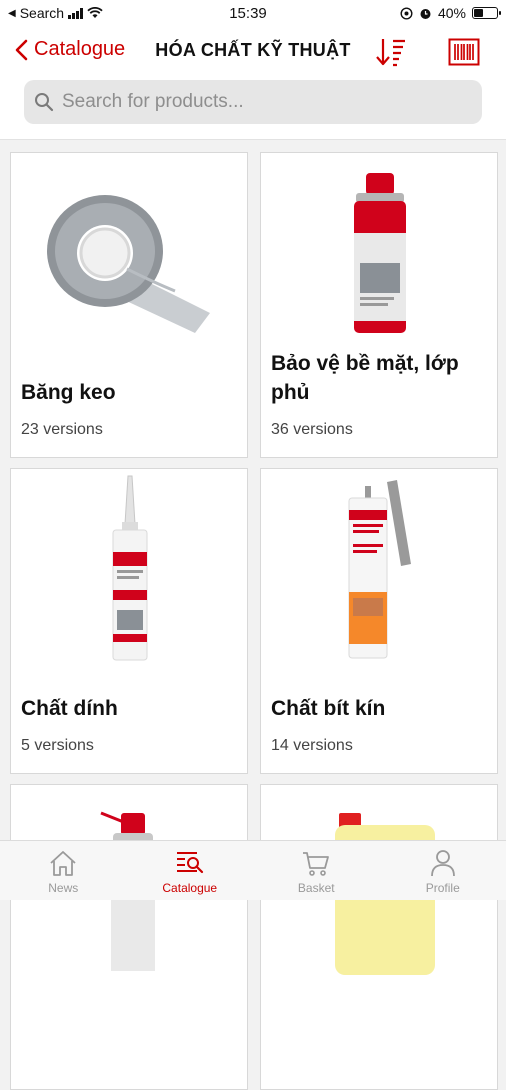  What do you see at coordinates (79, 49) in the screenshot?
I see `back-button-label: Catalogue` at bounding box center [79, 49].